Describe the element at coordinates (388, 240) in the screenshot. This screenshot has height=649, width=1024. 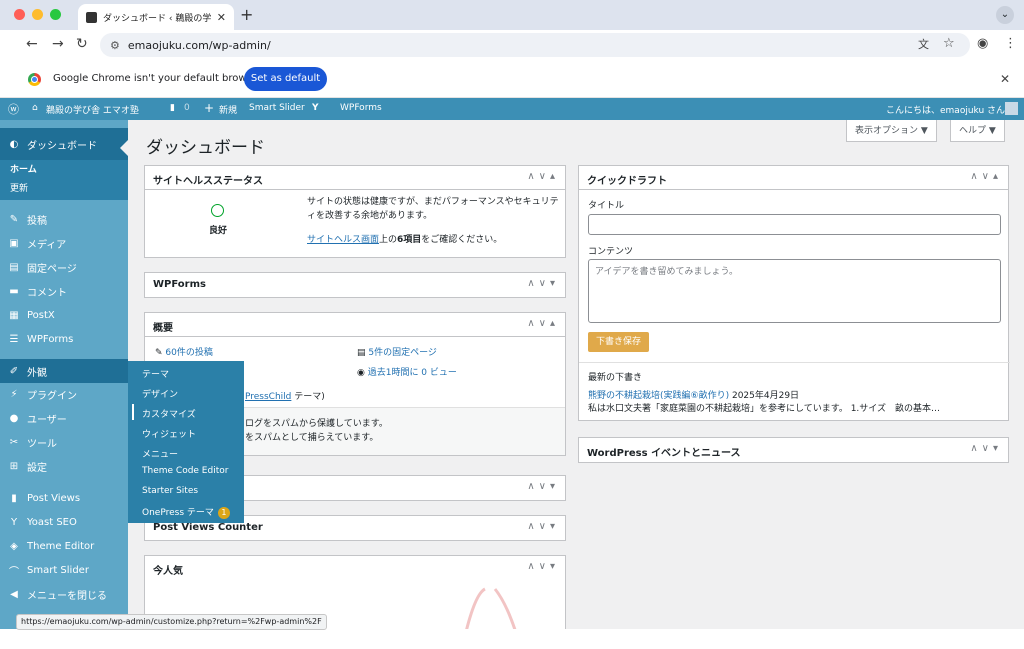
I see `health-link-suffix: 上の` at that location.